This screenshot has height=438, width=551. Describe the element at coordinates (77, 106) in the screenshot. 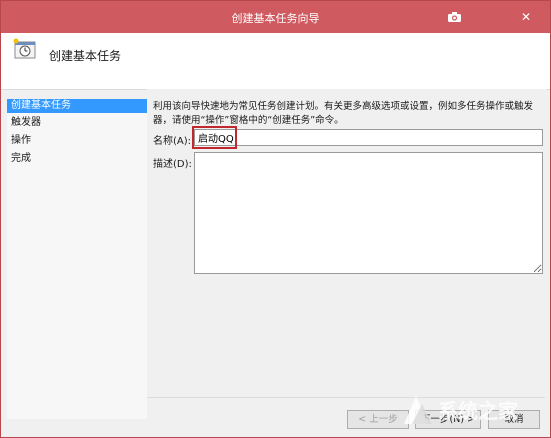

I see `nav-item-create-basic-task: 创建基本任务` at that location.